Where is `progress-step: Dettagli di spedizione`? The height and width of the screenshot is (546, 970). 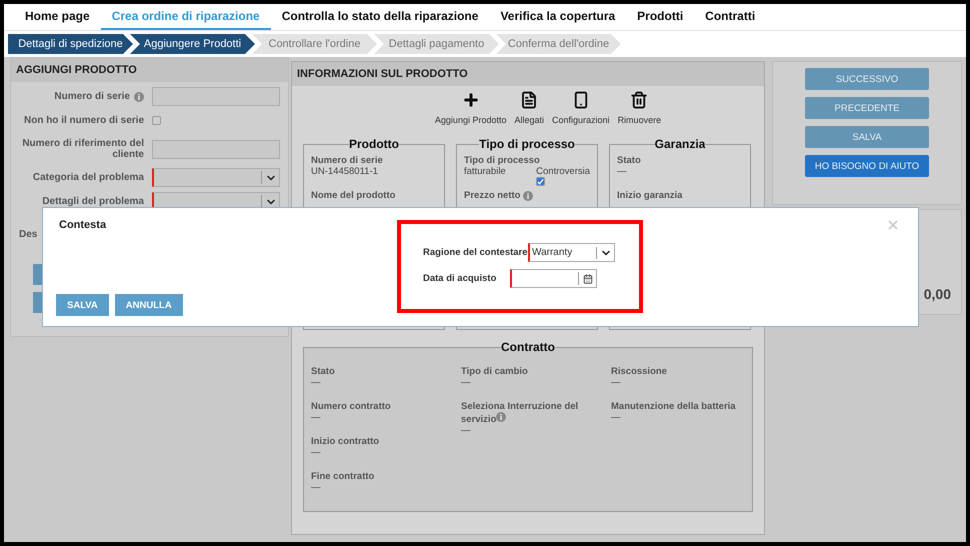
progress-step: Dettagli di spedizione is located at coordinates (70, 44).